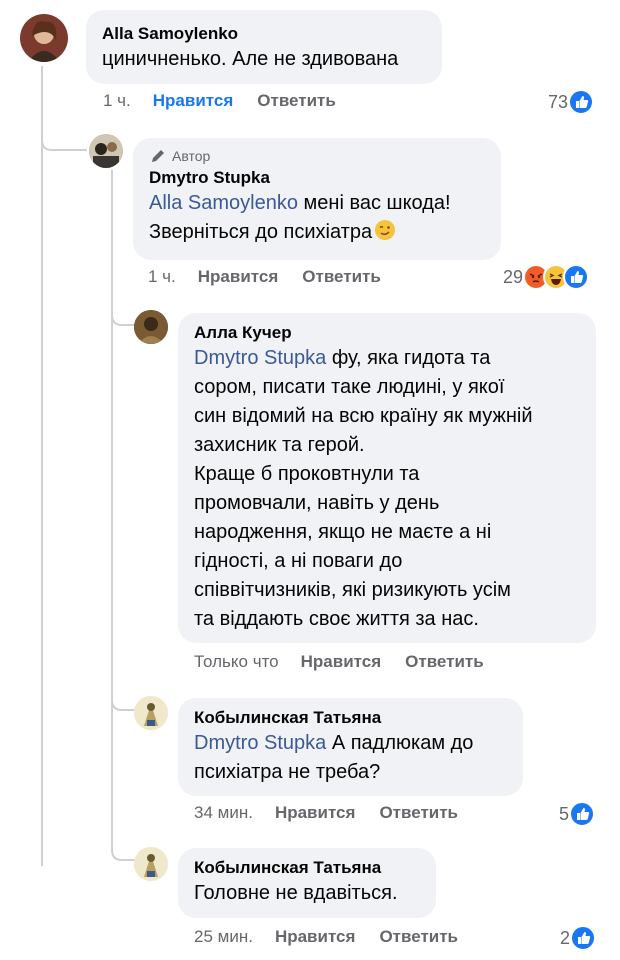 The height and width of the screenshot is (960, 620). What do you see at coordinates (223, 203) in the screenshot?
I see `mention-link: Alla Samoylenko` at bounding box center [223, 203].